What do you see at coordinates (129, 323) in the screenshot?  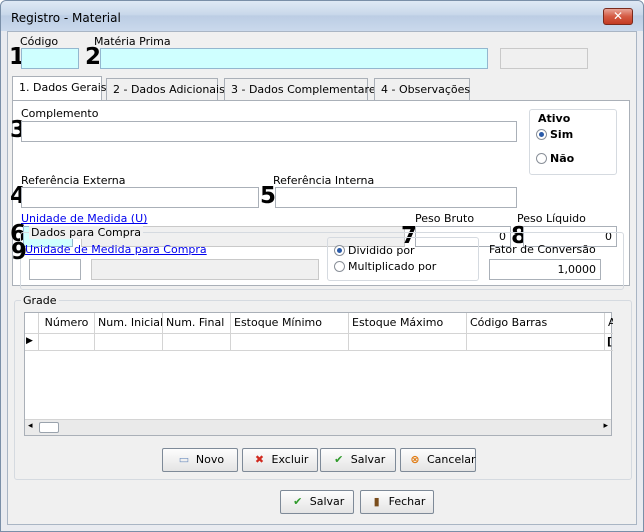 I see `column-header: Num. Inicial` at bounding box center [129, 323].